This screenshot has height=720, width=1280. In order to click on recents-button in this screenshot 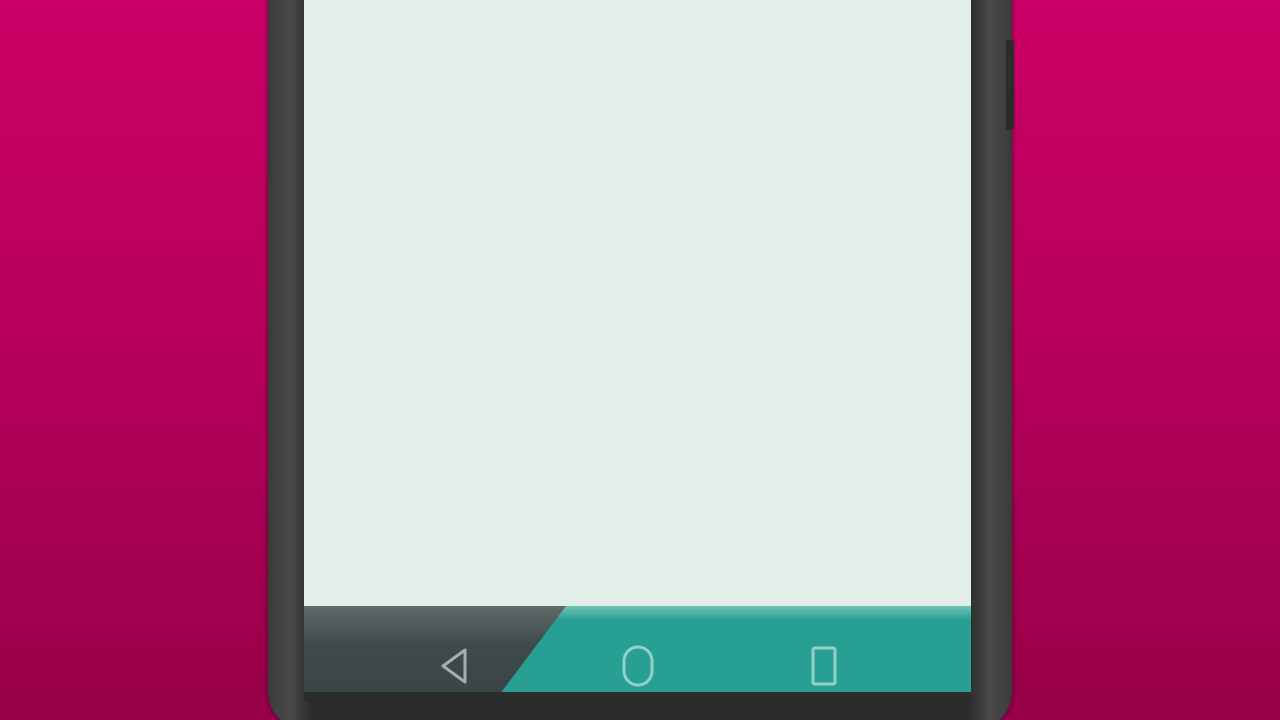, I will do `click(824, 666)`.